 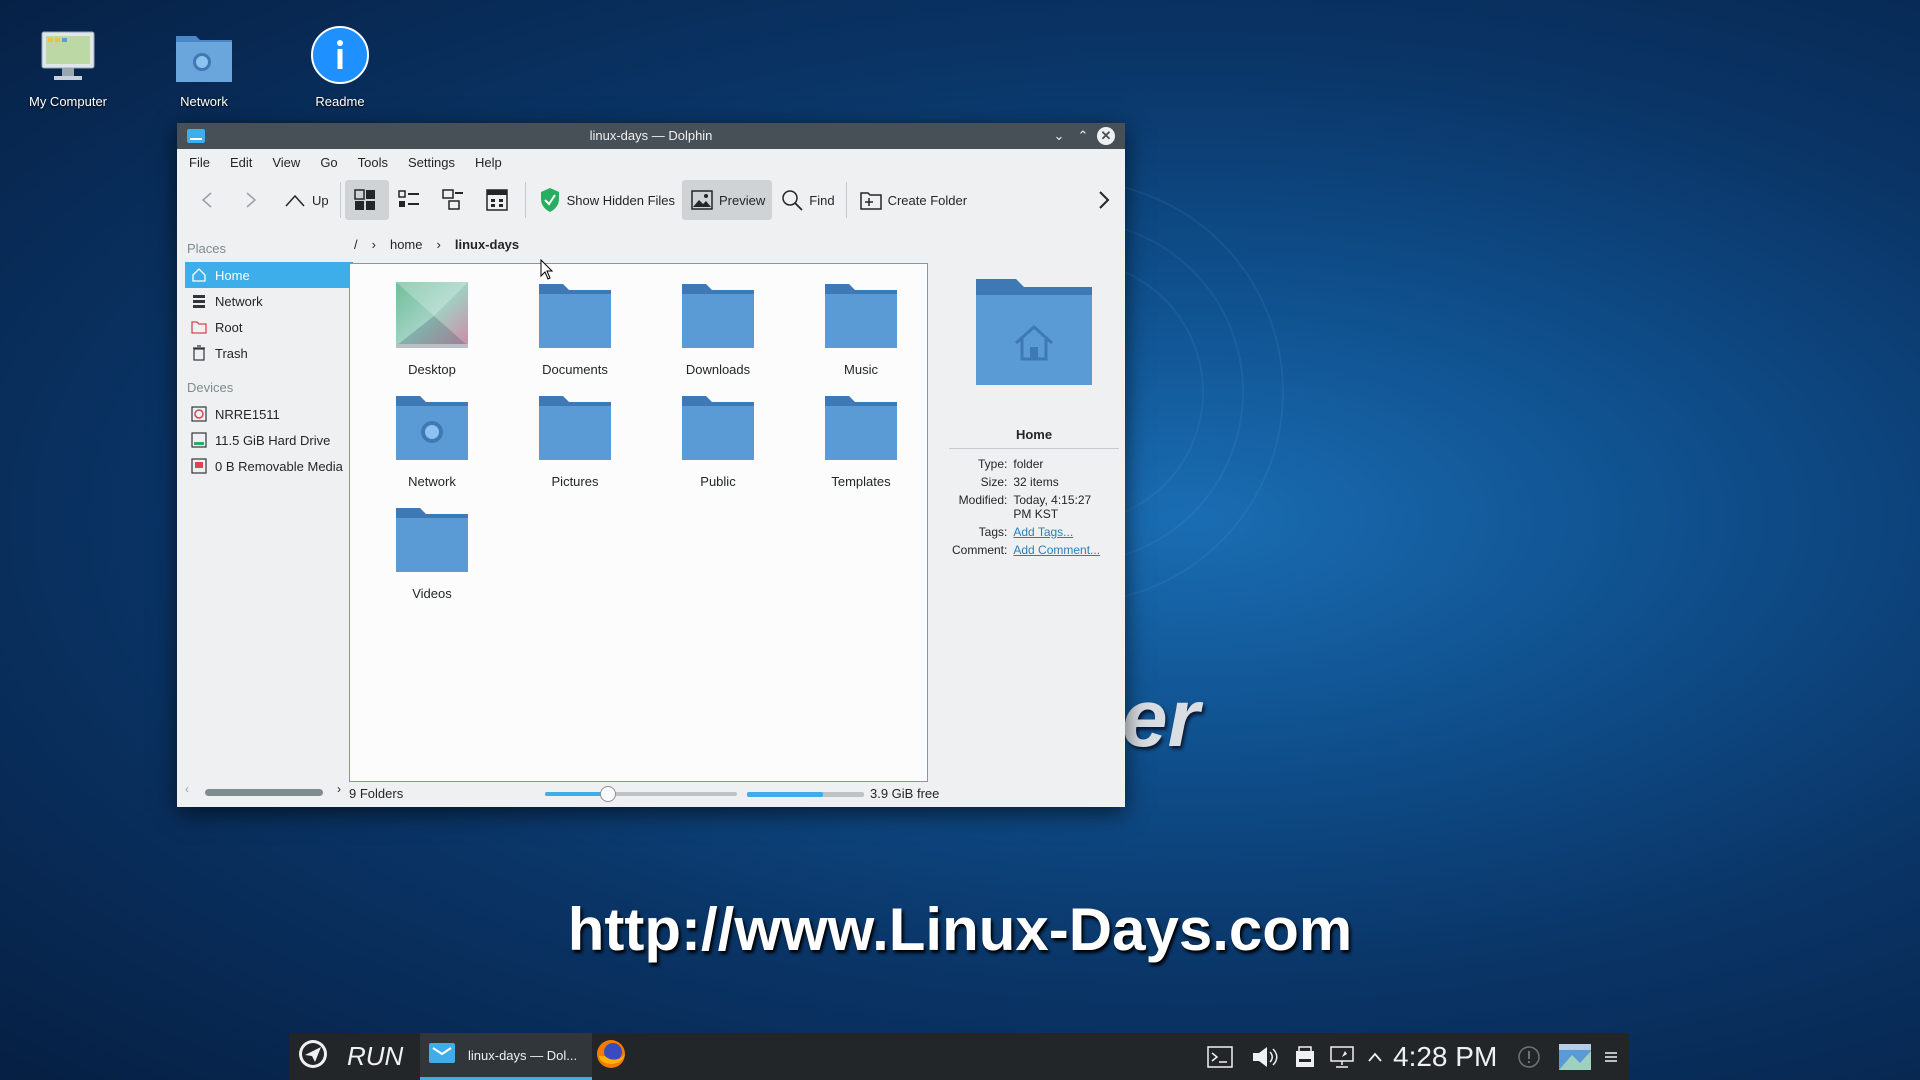 What do you see at coordinates (547, 272) in the screenshot?
I see `mouse-cursor-icon` at bounding box center [547, 272].